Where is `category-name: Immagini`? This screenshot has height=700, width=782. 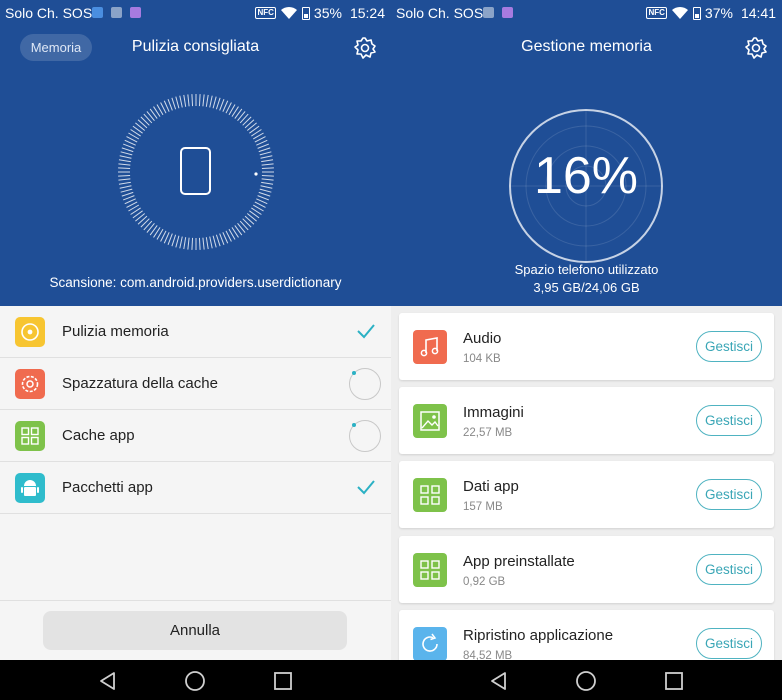
category-name: Immagini is located at coordinates (493, 412).